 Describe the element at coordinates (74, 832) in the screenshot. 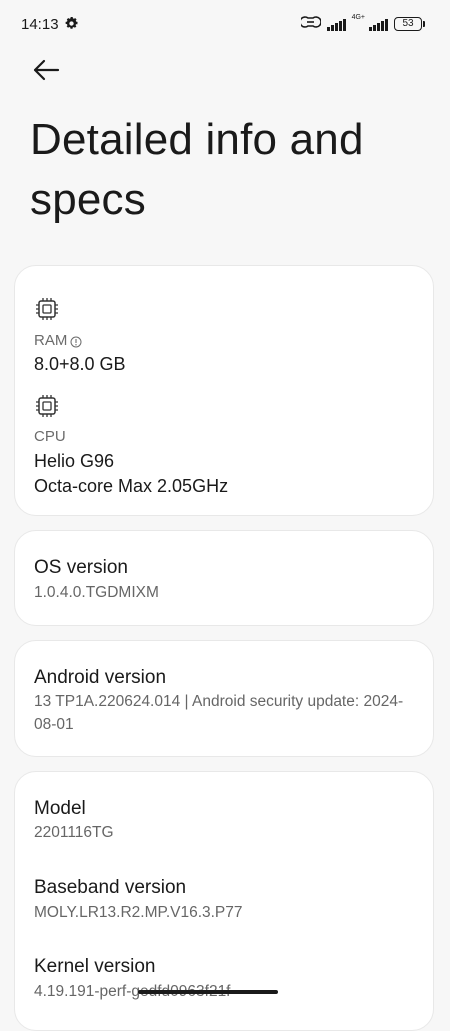

I see `model-value: 2201116TG` at that location.